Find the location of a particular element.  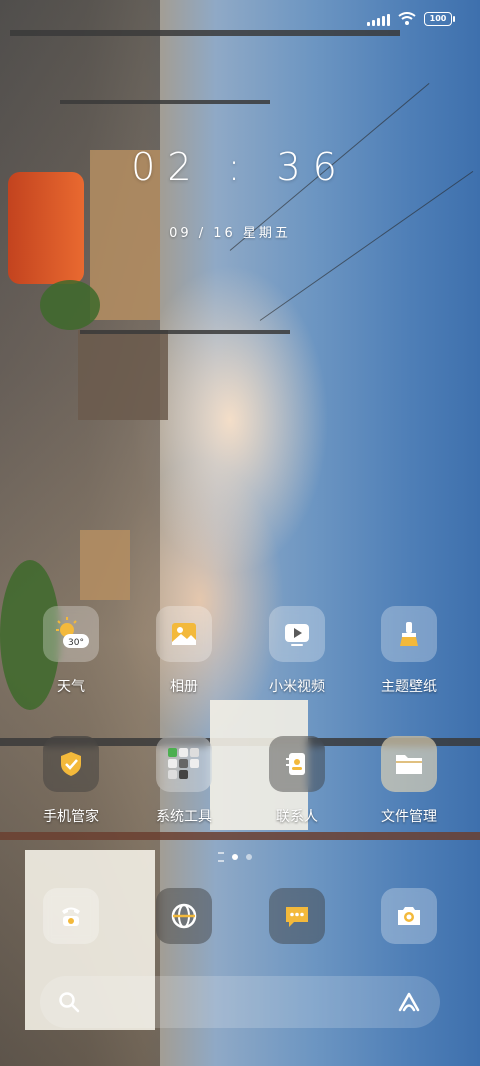

app-label: 系统工具 is located at coordinates (184, 817).